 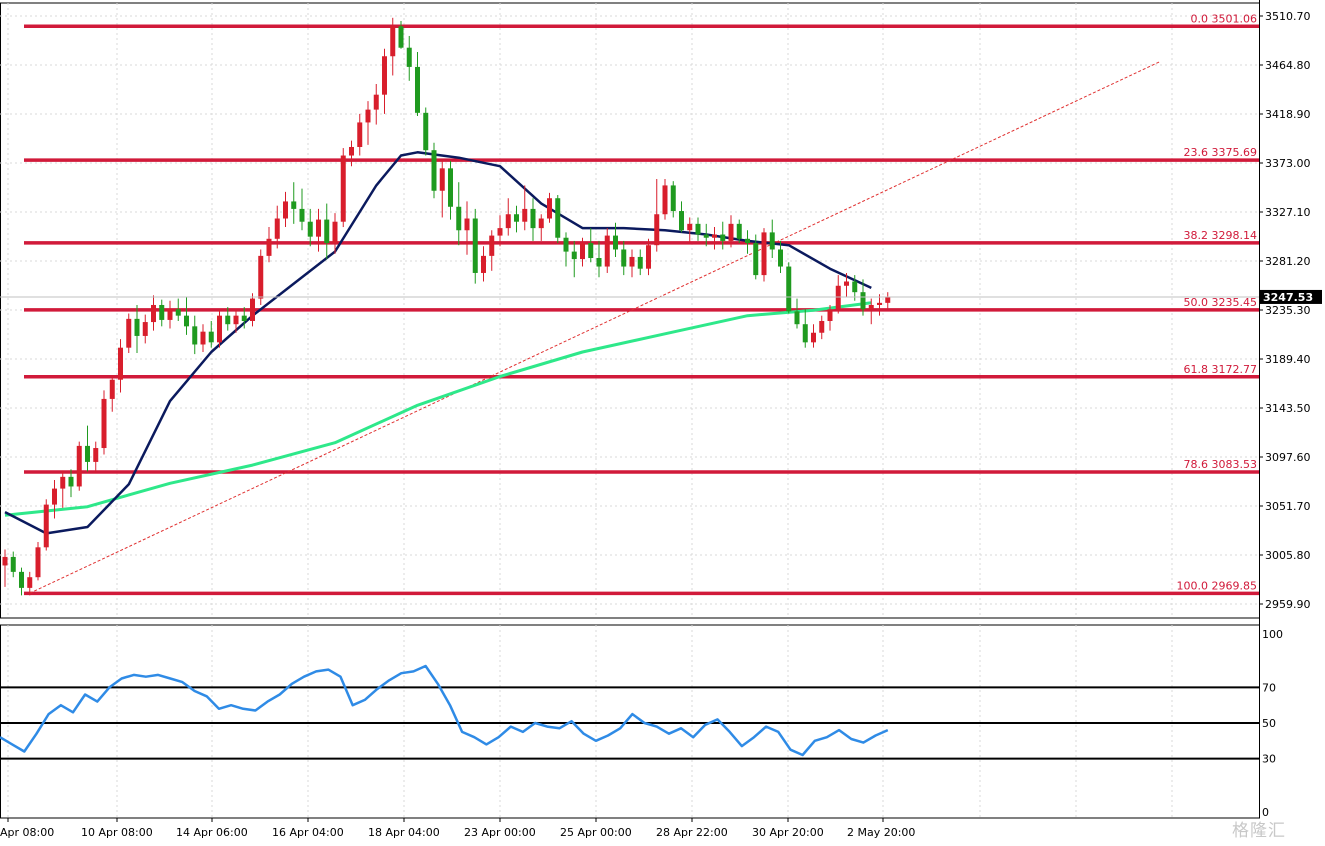 What do you see at coordinates (404, 832) in the screenshot?
I see `time-axis-label: 18 Apr 04:00` at bounding box center [404, 832].